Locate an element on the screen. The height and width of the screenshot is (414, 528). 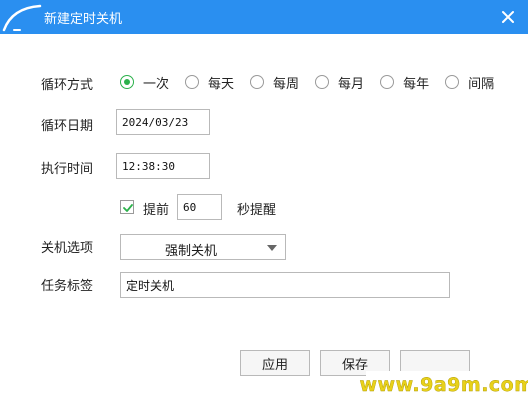
radio-label: 每年 is located at coordinates (416, 84).